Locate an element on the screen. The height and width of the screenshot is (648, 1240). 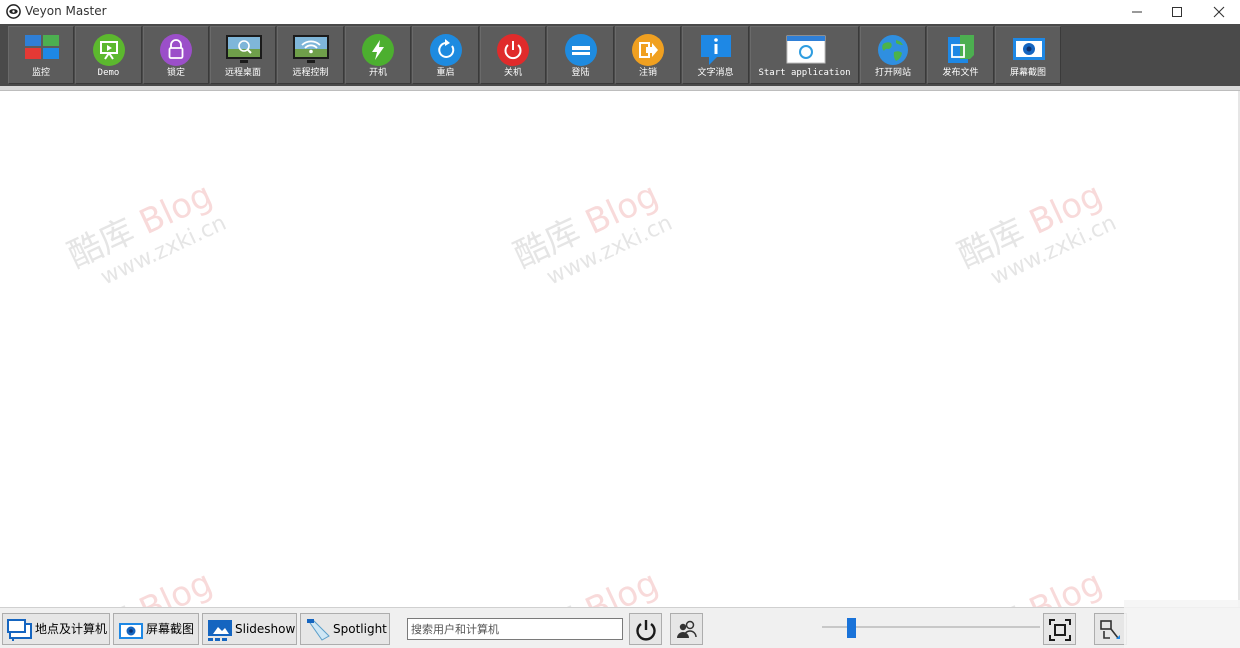
monitor-grid-icon is located at coordinates (42, 47).